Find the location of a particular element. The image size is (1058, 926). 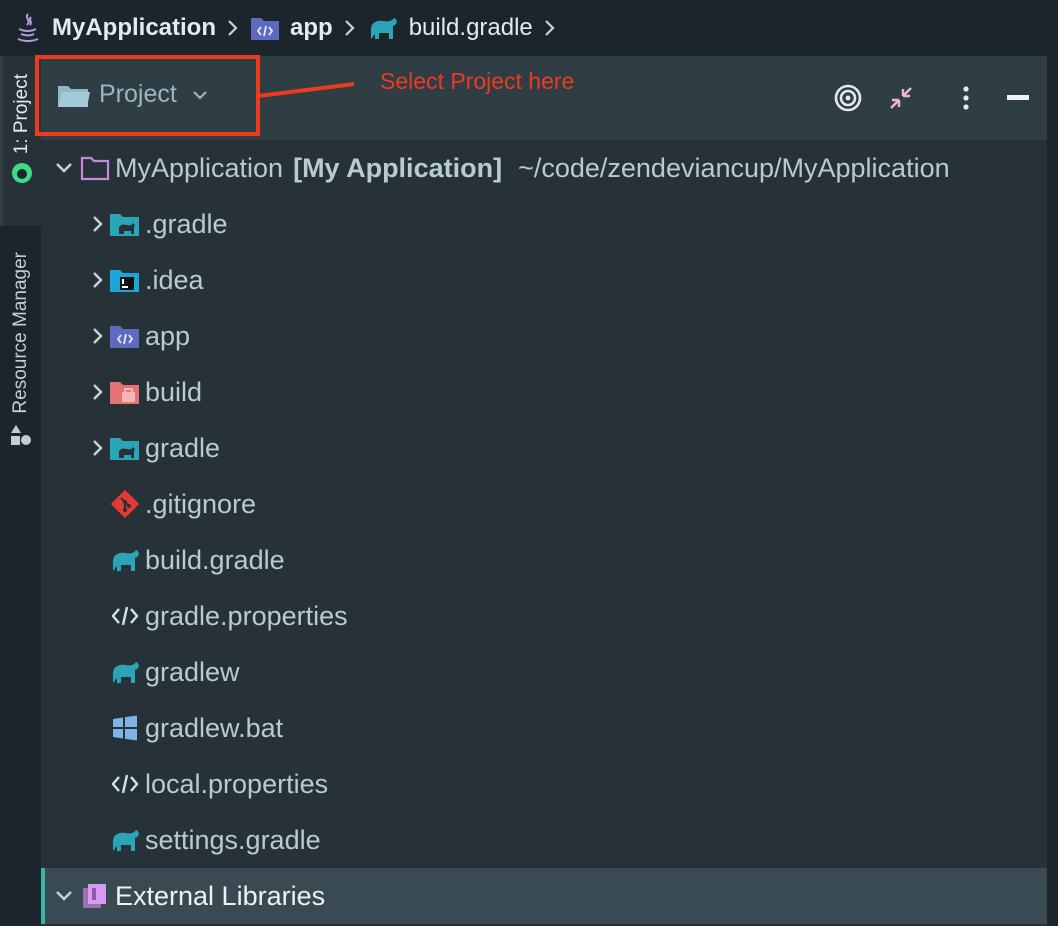

tree-item-label: External Libraries is located at coordinates (220, 895).